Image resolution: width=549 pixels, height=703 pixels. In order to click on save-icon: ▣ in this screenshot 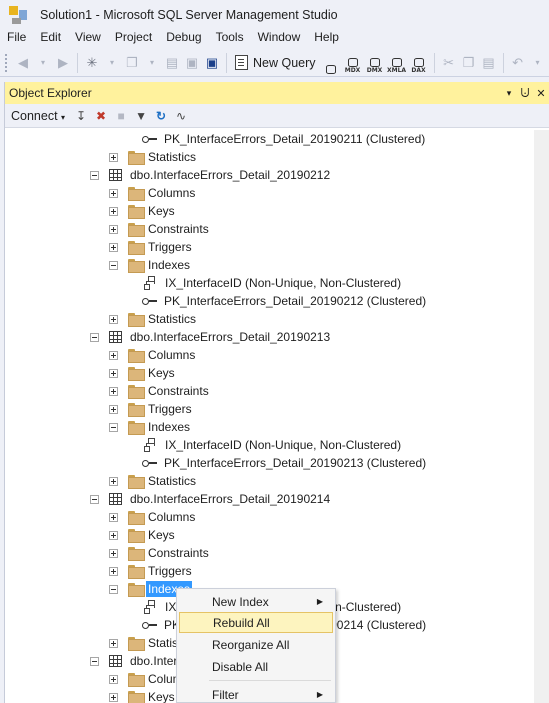, I will do `click(192, 63)`.